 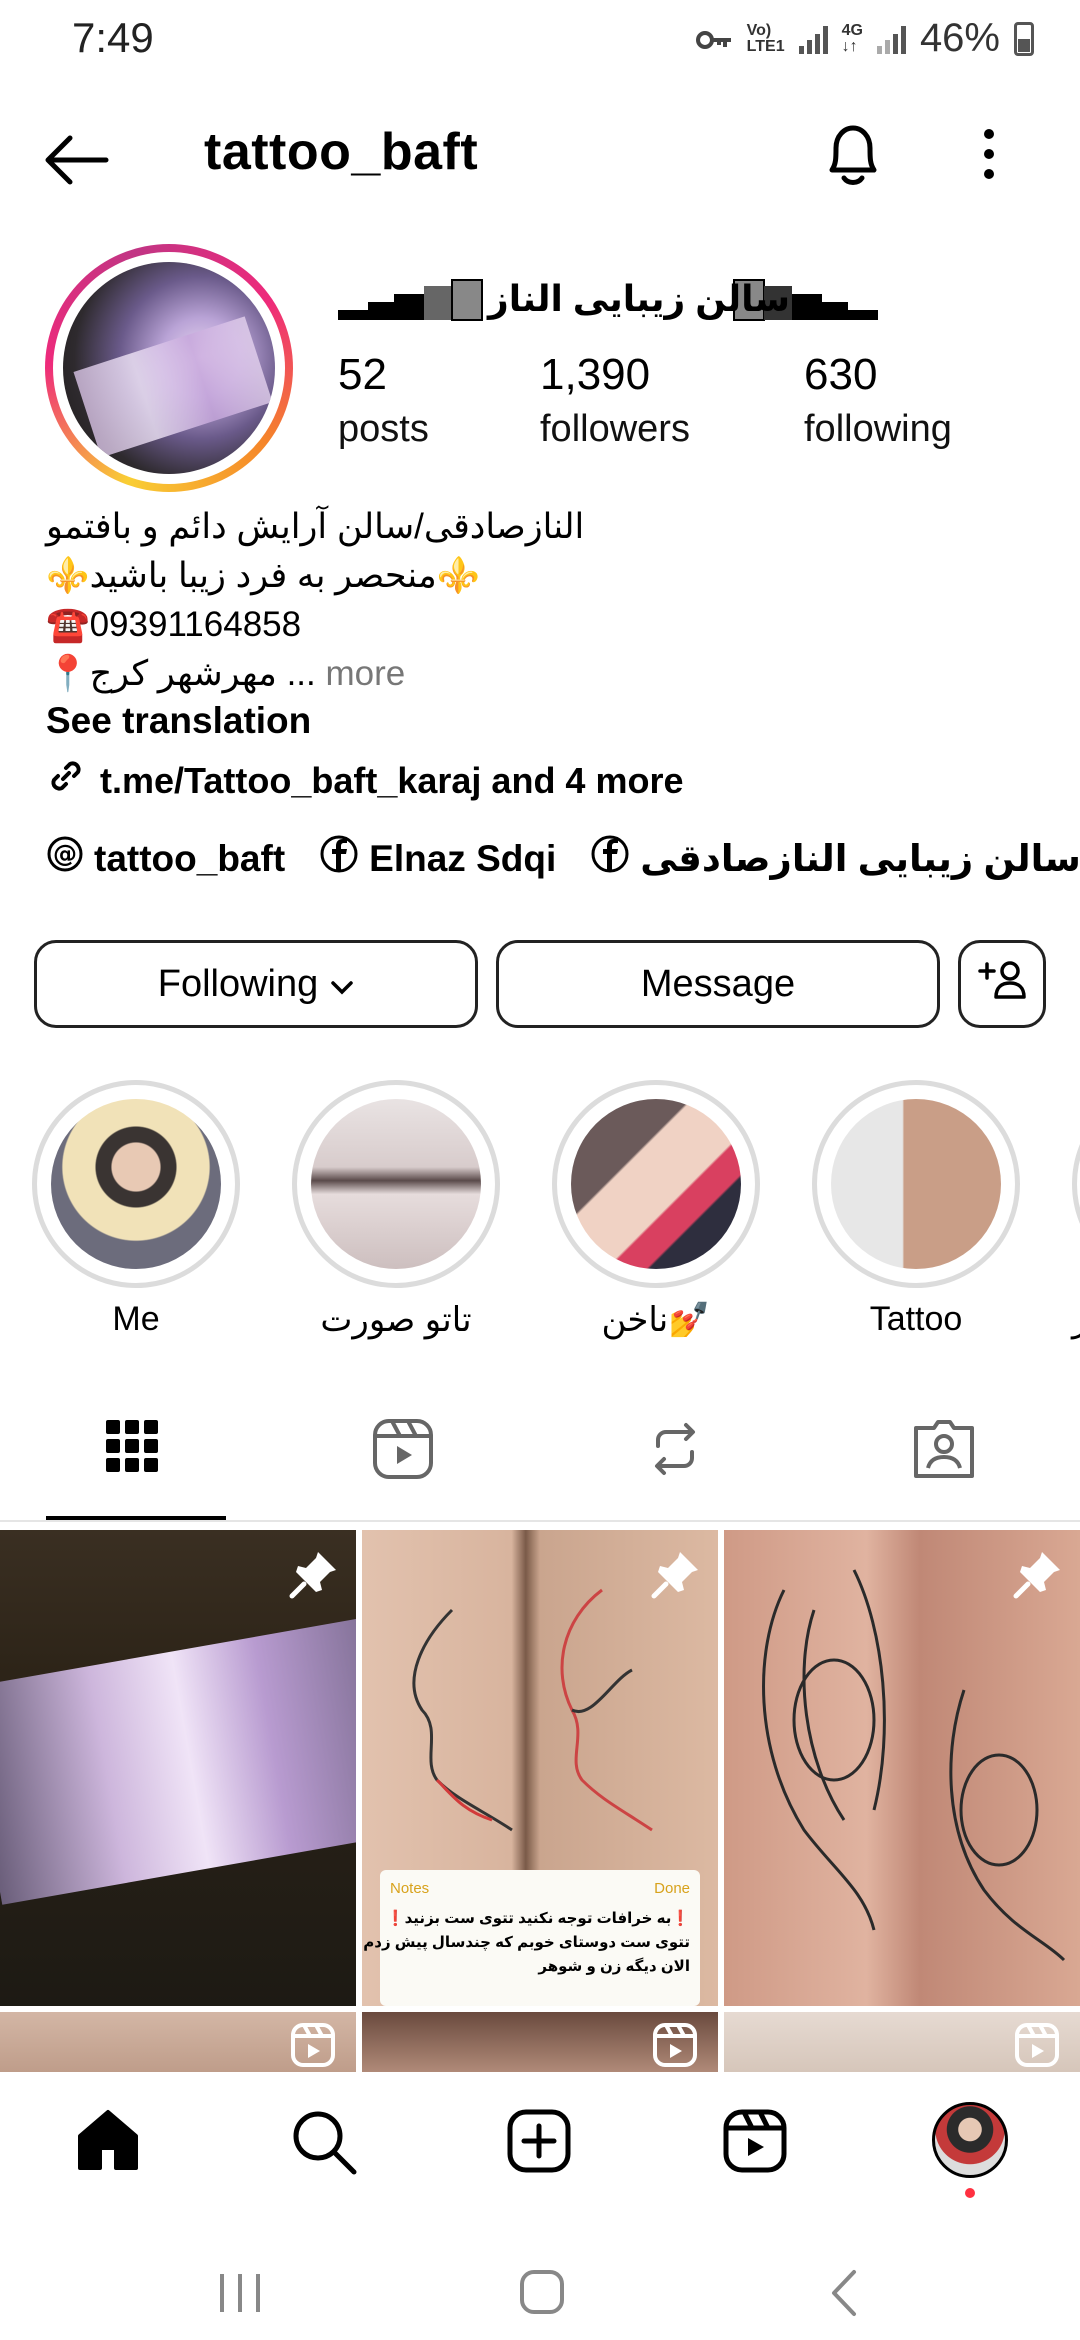 I want to click on status-time: 7:49, so click(x=113, y=37).